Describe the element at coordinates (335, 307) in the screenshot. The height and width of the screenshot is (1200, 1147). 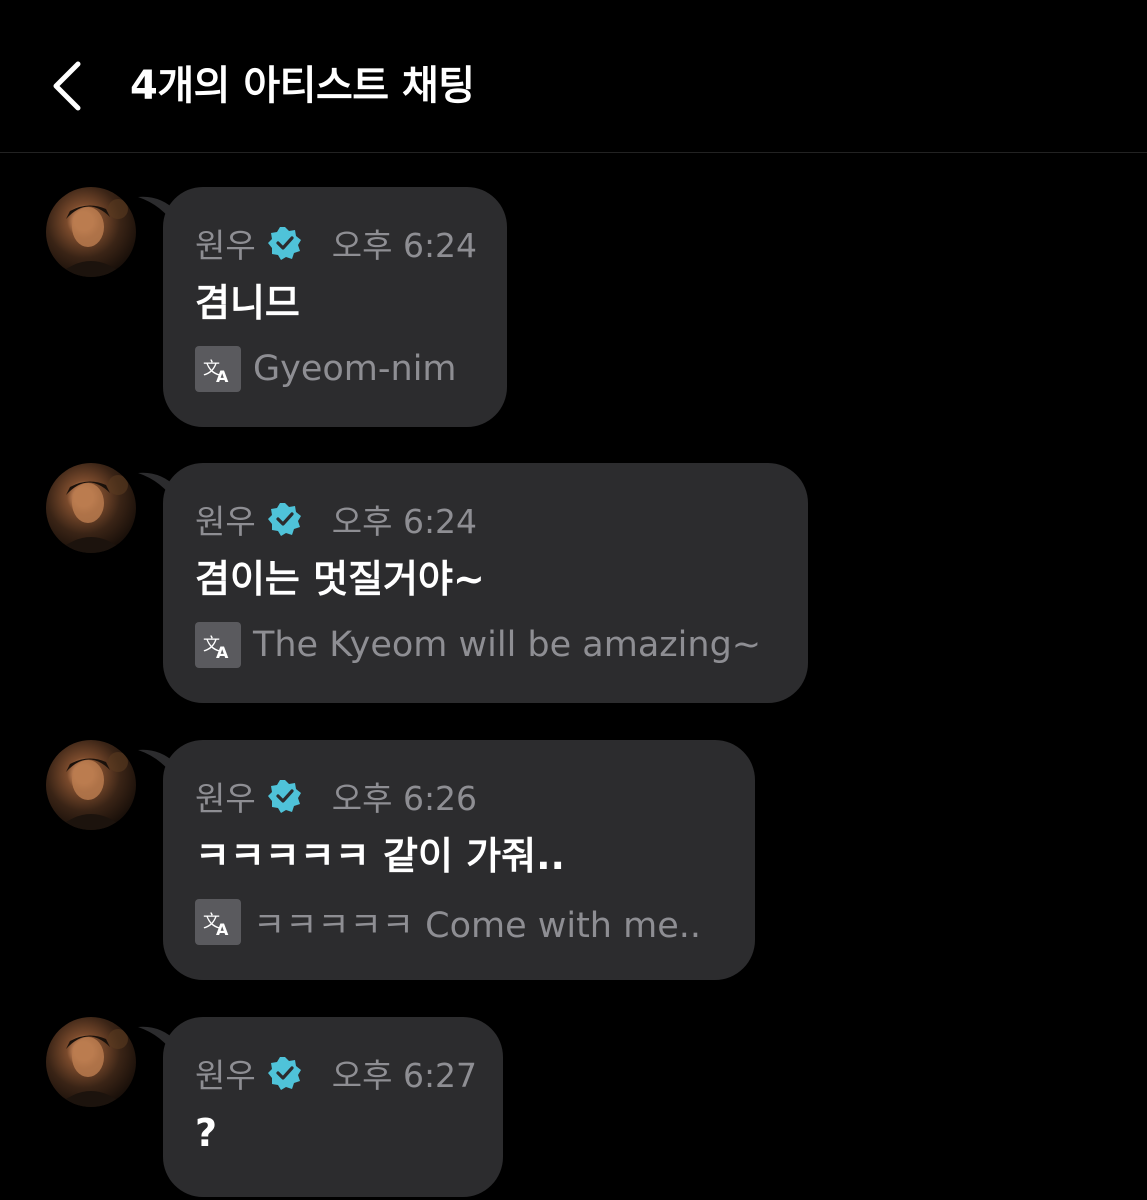
I see `message-bubble: 원우 오후 6:24 겸니므 文A Gyeom-nim` at that location.